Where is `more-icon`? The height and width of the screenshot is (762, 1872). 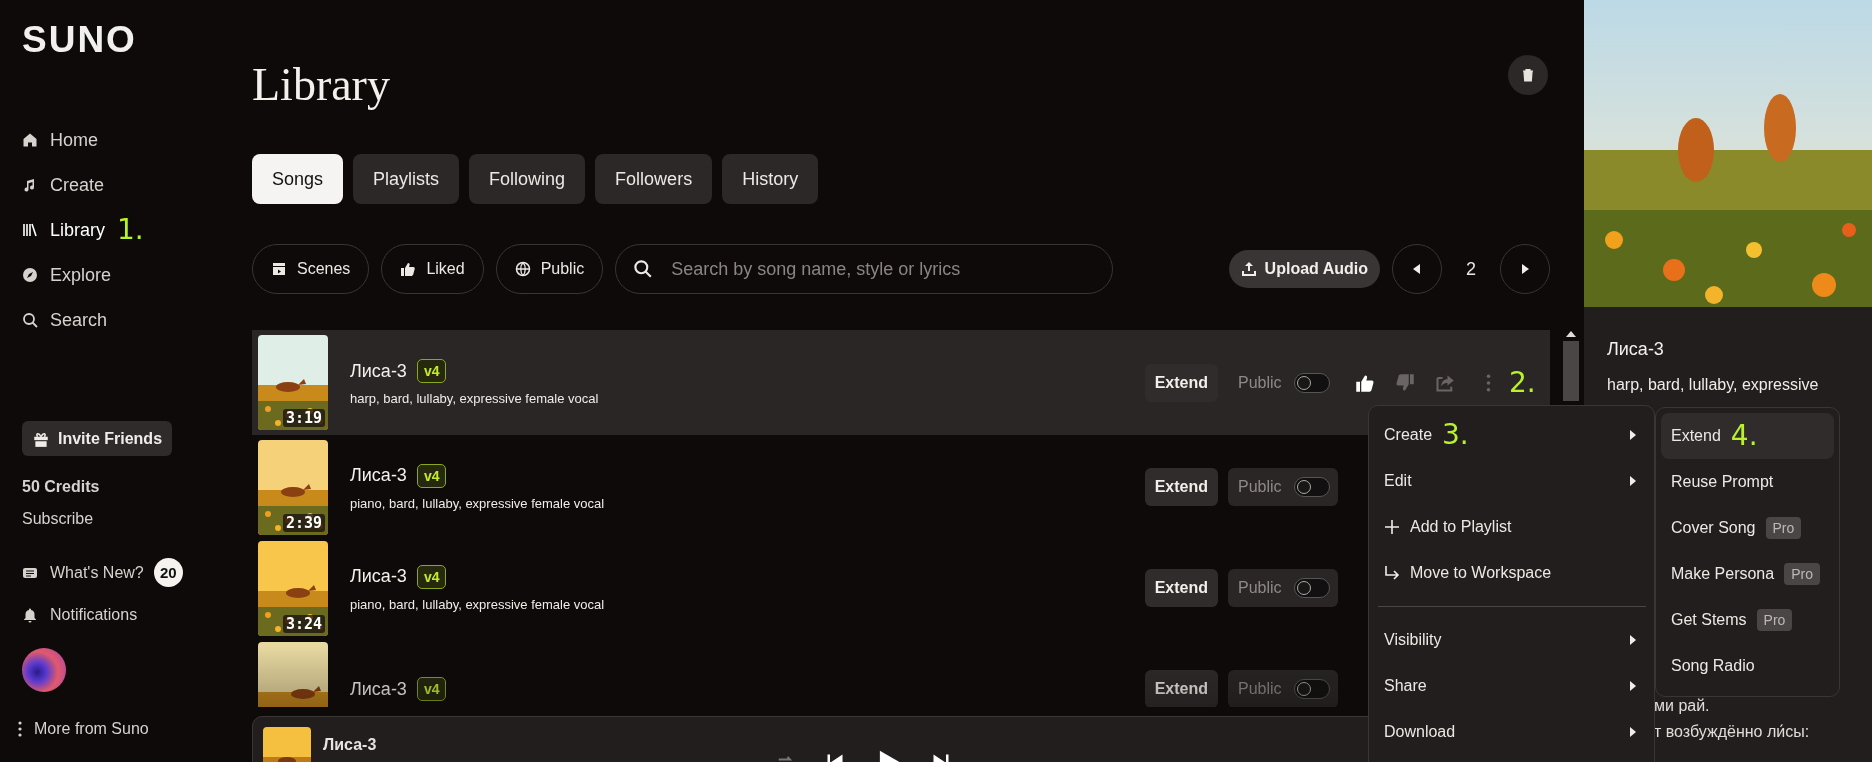 more-icon is located at coordinates (20, 729).